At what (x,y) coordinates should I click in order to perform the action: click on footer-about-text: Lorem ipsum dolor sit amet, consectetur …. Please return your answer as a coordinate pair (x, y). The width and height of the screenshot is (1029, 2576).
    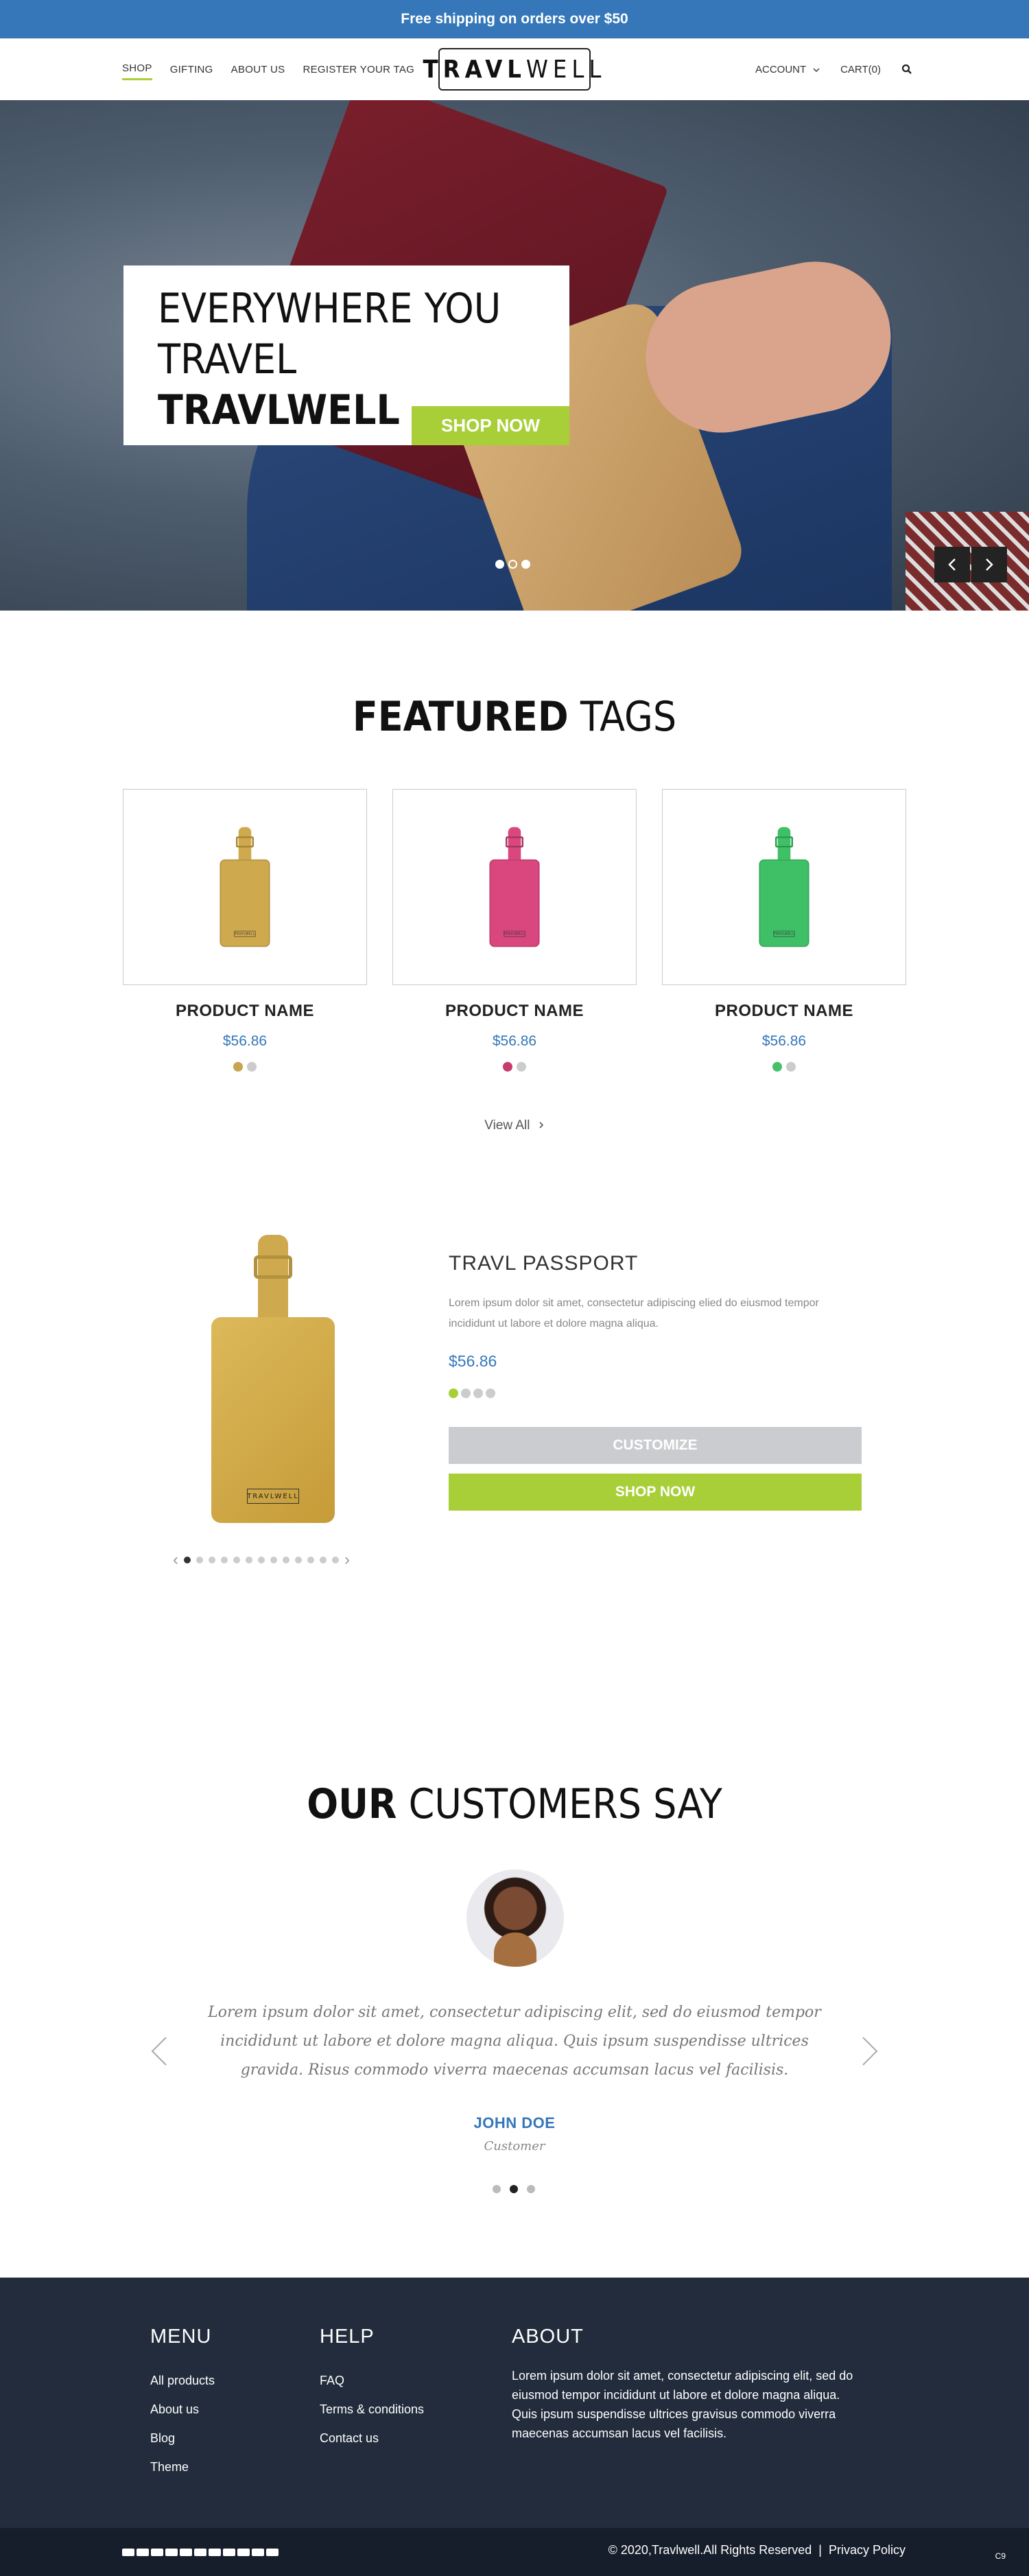
    Looking at the image, I should click on (682, 2404).